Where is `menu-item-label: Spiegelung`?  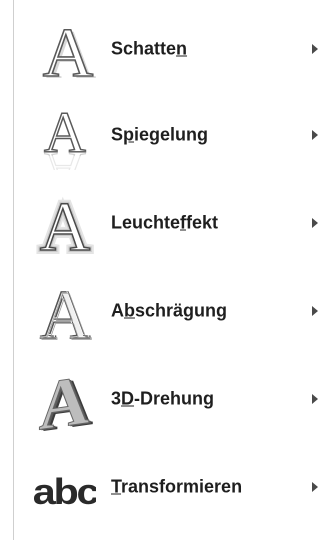 menu-item-label: Spiegelung is located at coordinates (160, 134).